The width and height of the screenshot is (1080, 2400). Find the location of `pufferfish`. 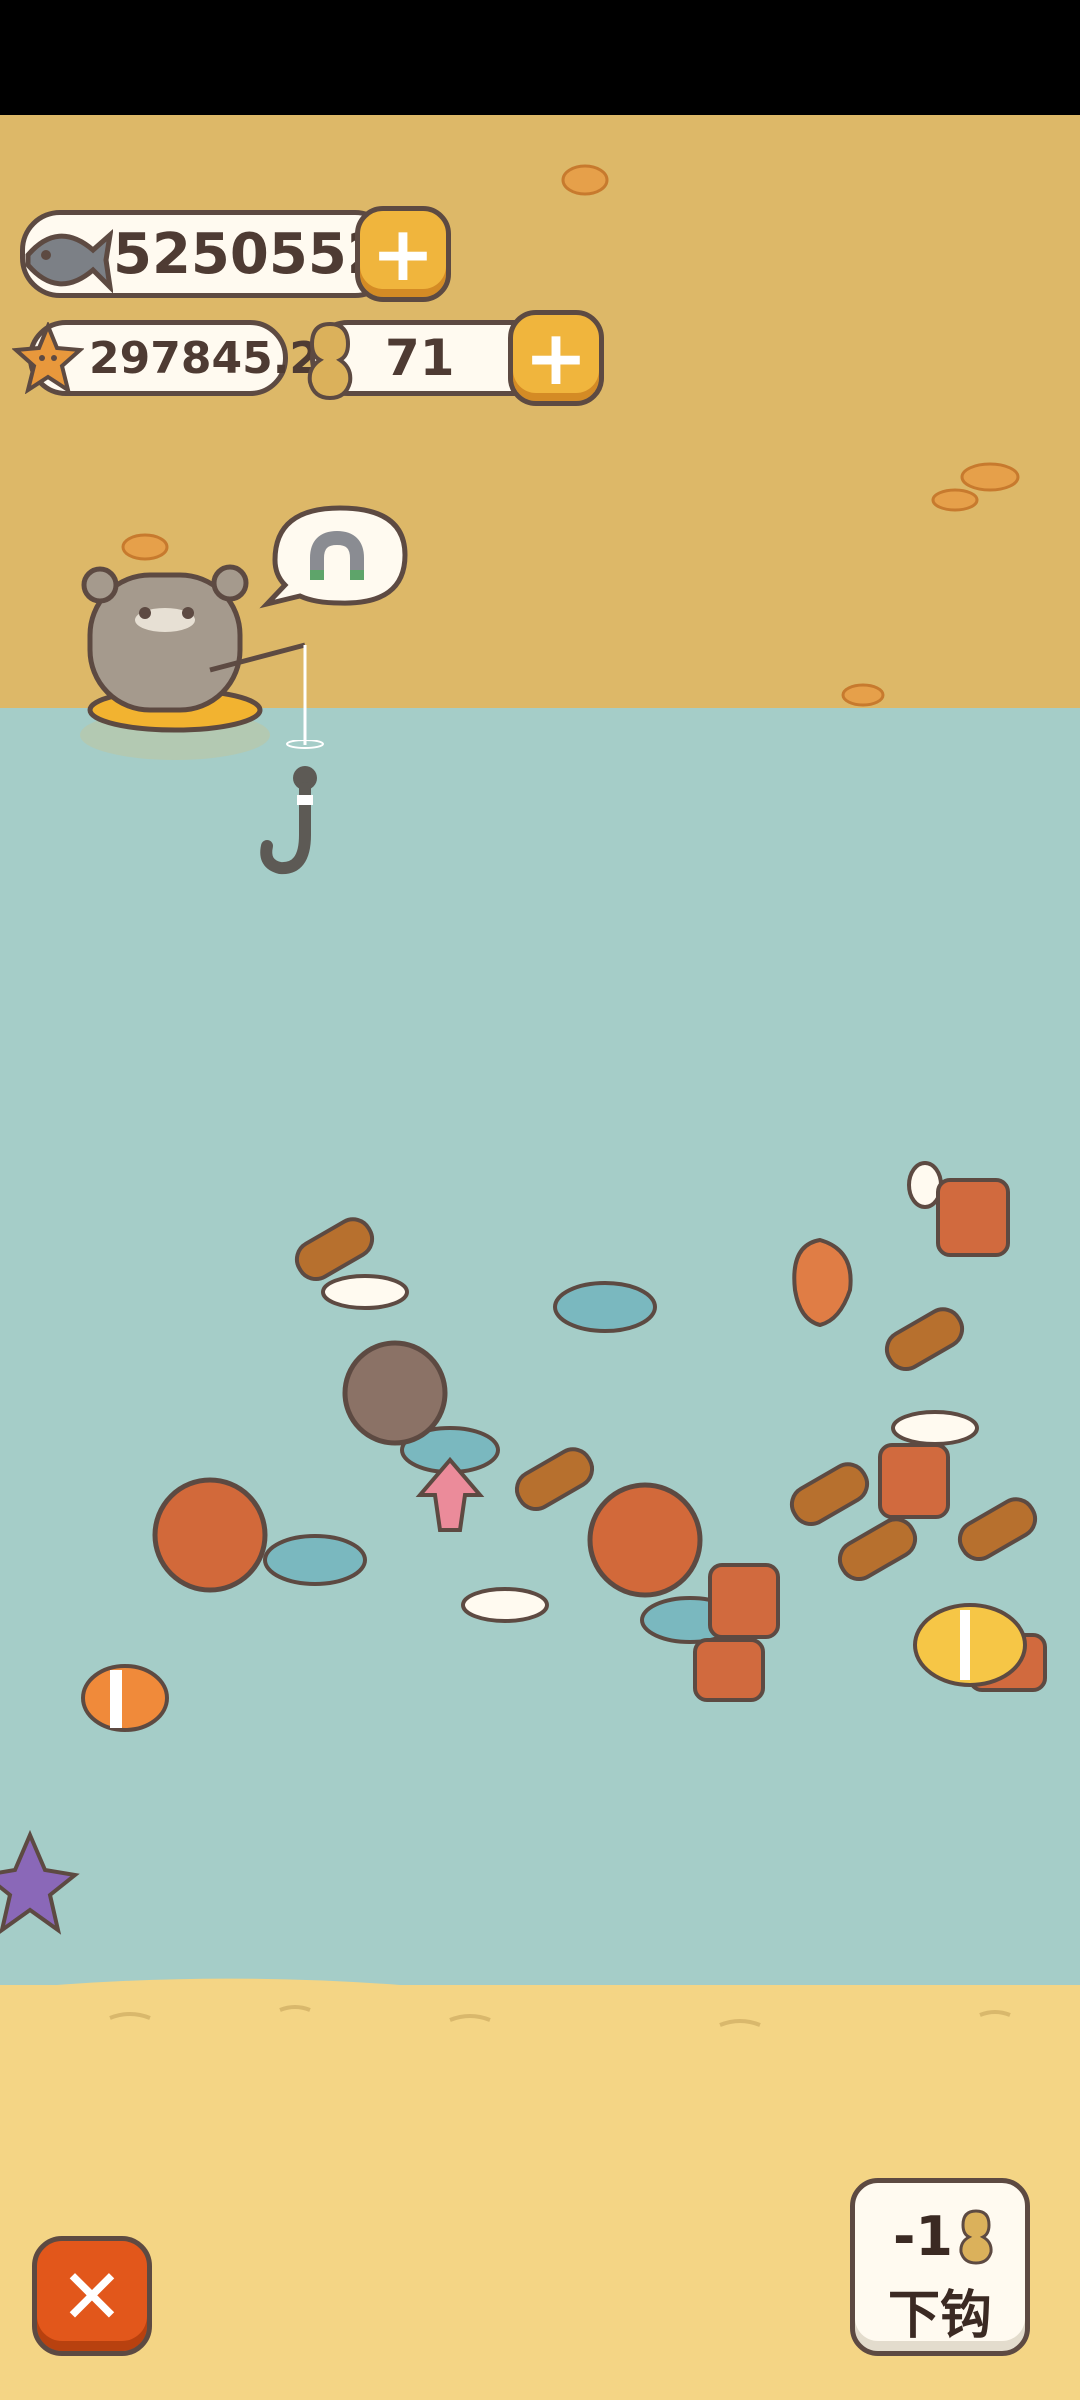

pufferfish is located at coordinates (427, 1537).